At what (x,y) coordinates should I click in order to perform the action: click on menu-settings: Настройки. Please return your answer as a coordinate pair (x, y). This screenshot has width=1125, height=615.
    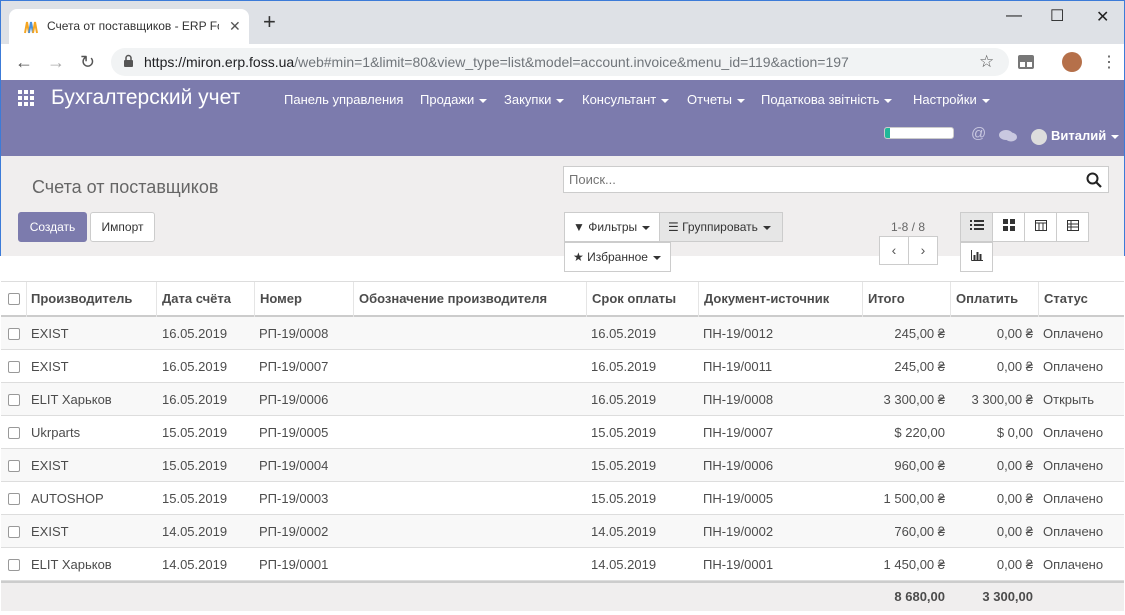
    Looking at the image, I should click on (951, 99).